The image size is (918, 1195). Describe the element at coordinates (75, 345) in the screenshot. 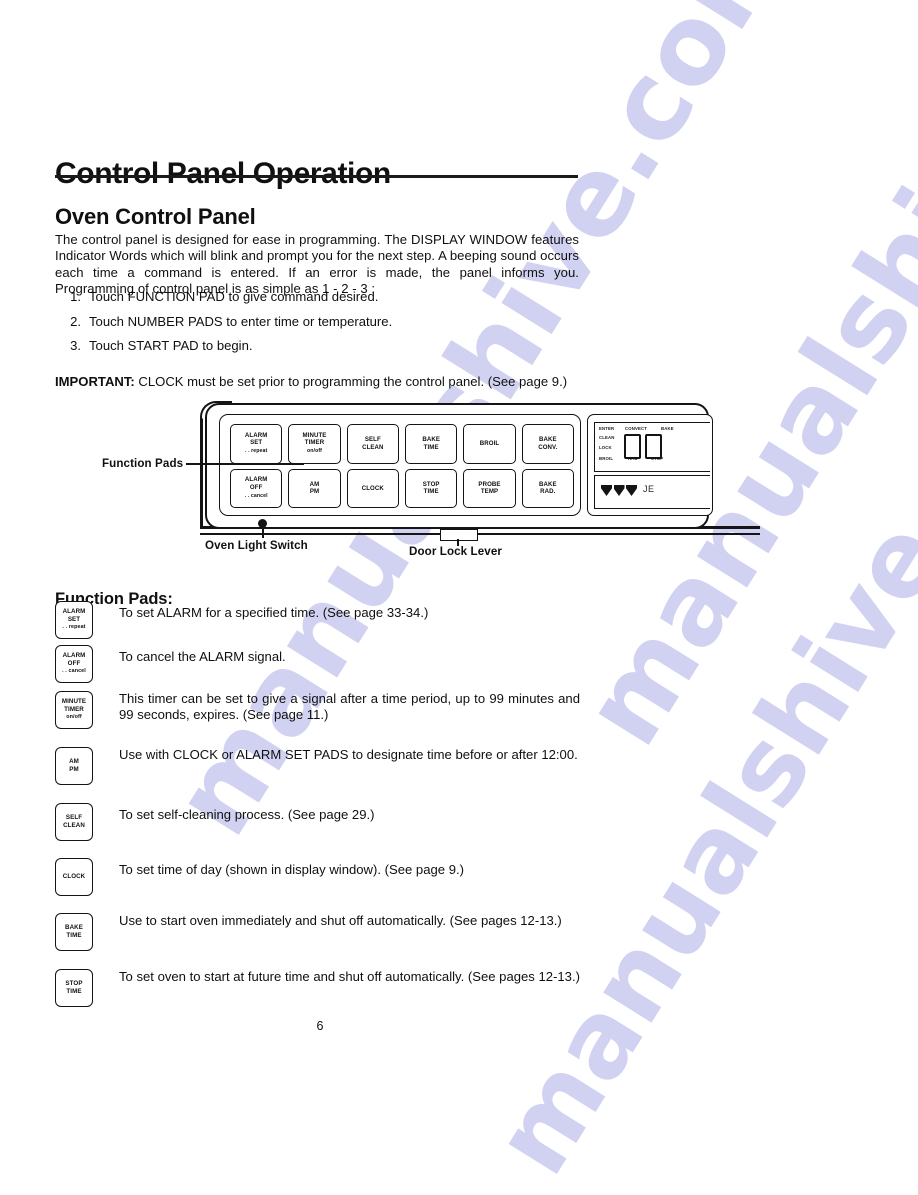

I see `step-number: 3.` at that location.